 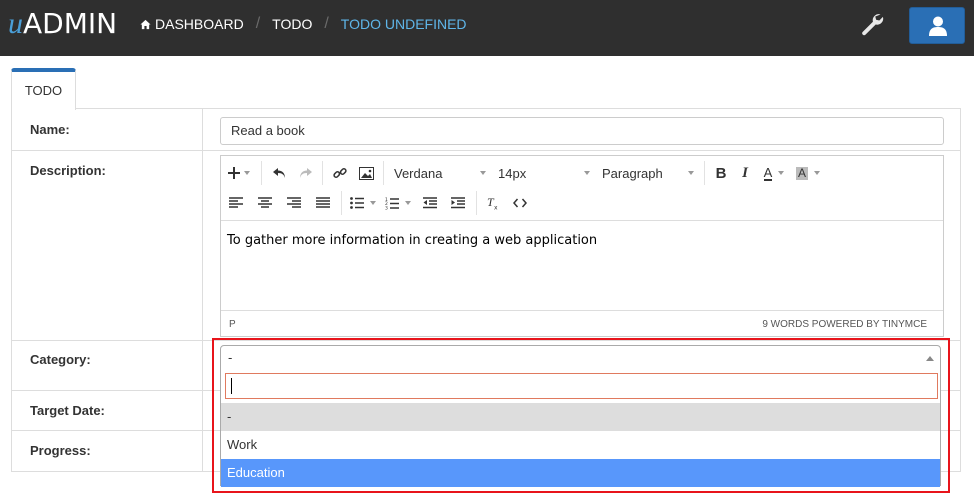 I want to click on align-right-icon, so click(x=294, y=202).